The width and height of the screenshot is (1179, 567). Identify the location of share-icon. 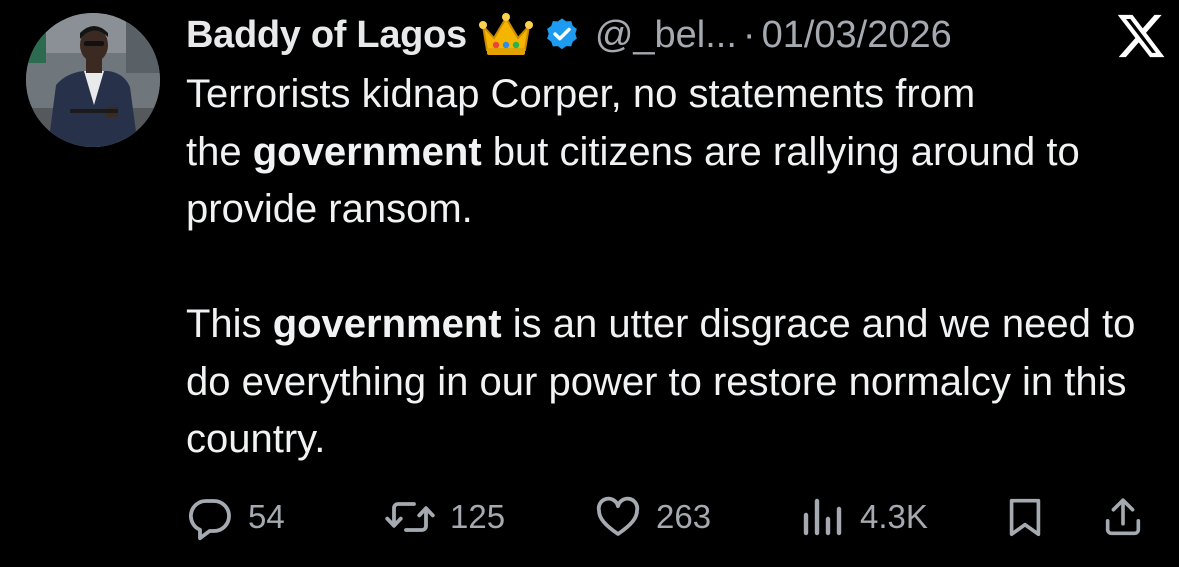
(1123, 517).